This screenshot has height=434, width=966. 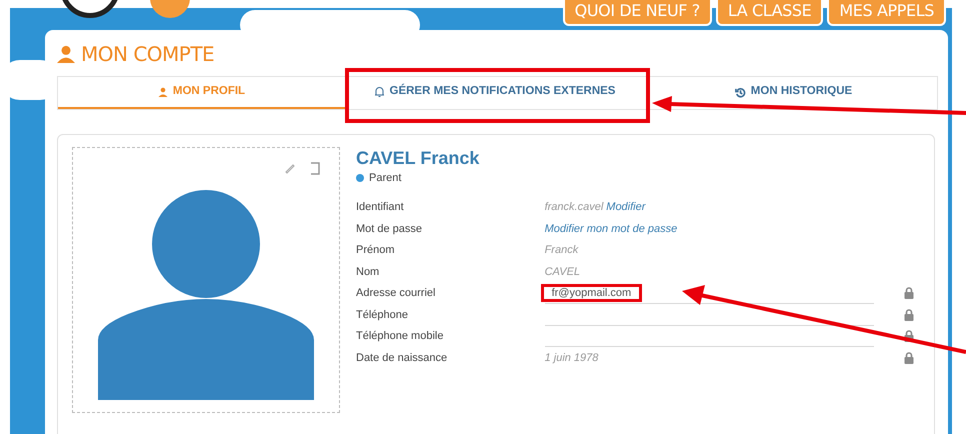 What do you see at coordinates (886, 13) in the screenshot?
I see `nav-button: MES APPELS` at bounding box center [886, 13].